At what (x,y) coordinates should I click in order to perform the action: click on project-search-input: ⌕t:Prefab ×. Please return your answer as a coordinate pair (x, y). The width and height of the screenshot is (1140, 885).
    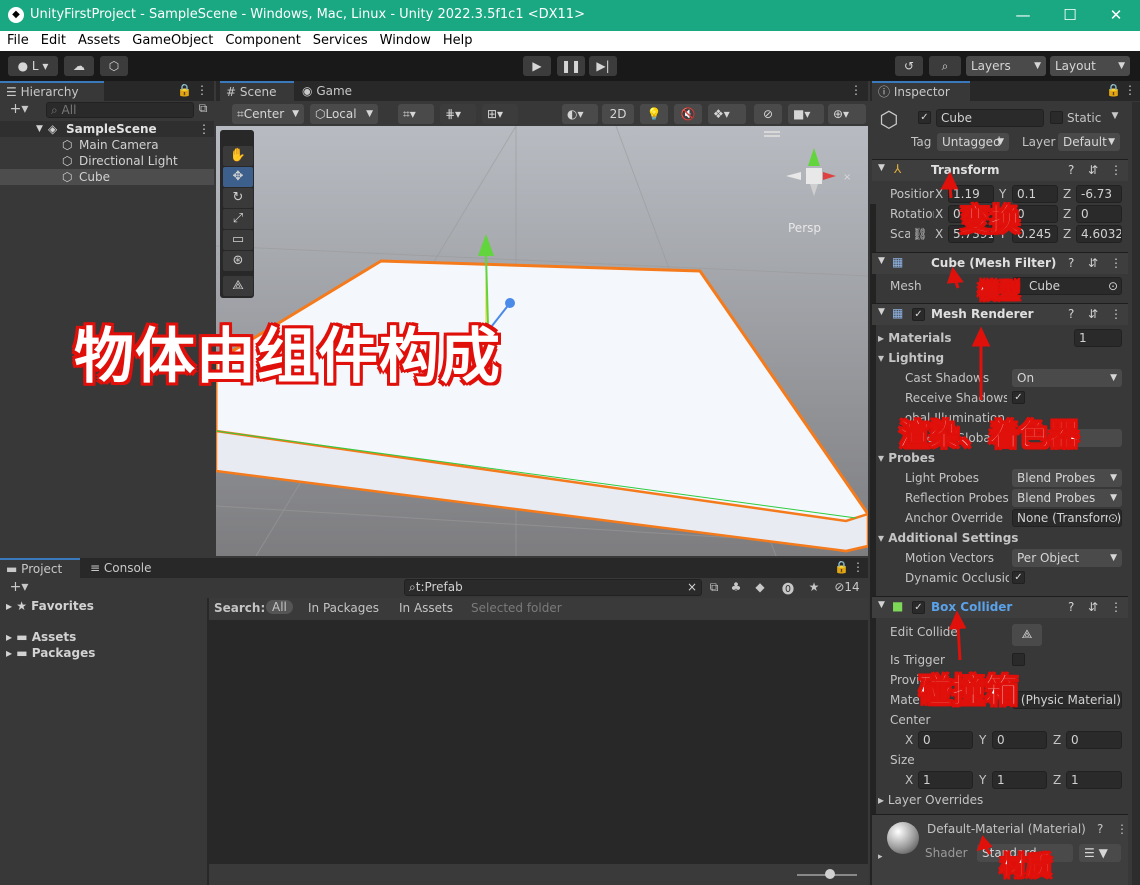
    Looking at the image, I should click on (553, 587).